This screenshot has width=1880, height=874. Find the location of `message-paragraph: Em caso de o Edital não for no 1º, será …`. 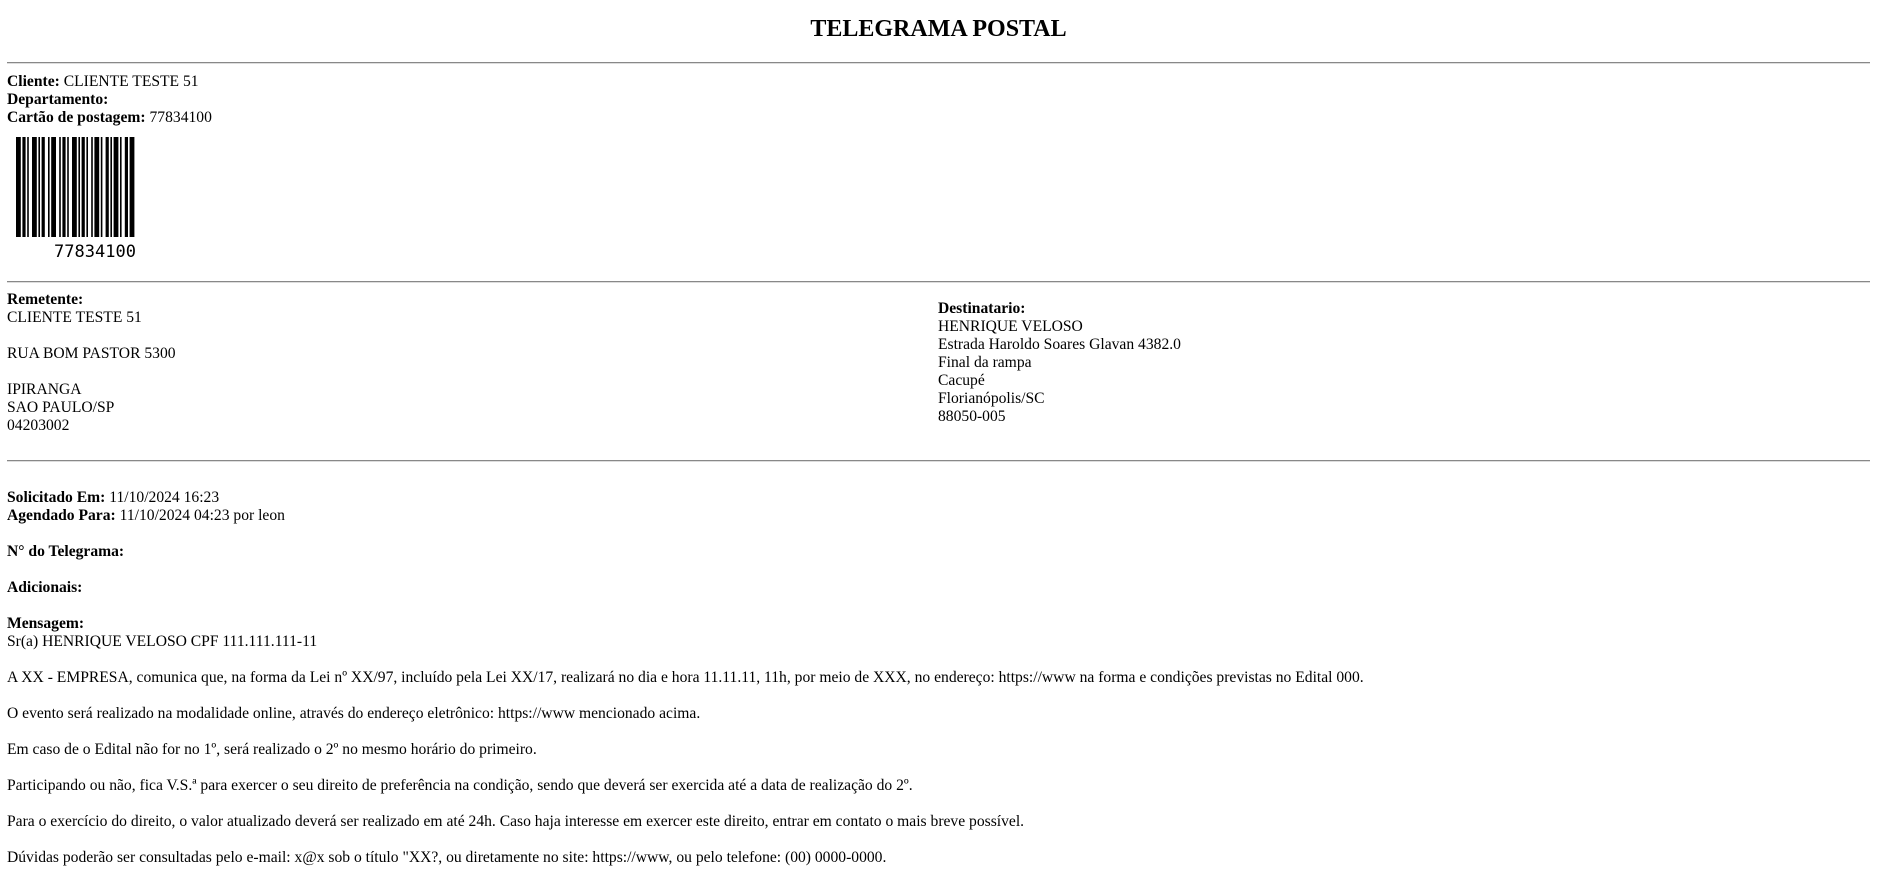

message-paragraph: Em caso de o Edital não for no 1º, será … is located at coordinates (272, 749).